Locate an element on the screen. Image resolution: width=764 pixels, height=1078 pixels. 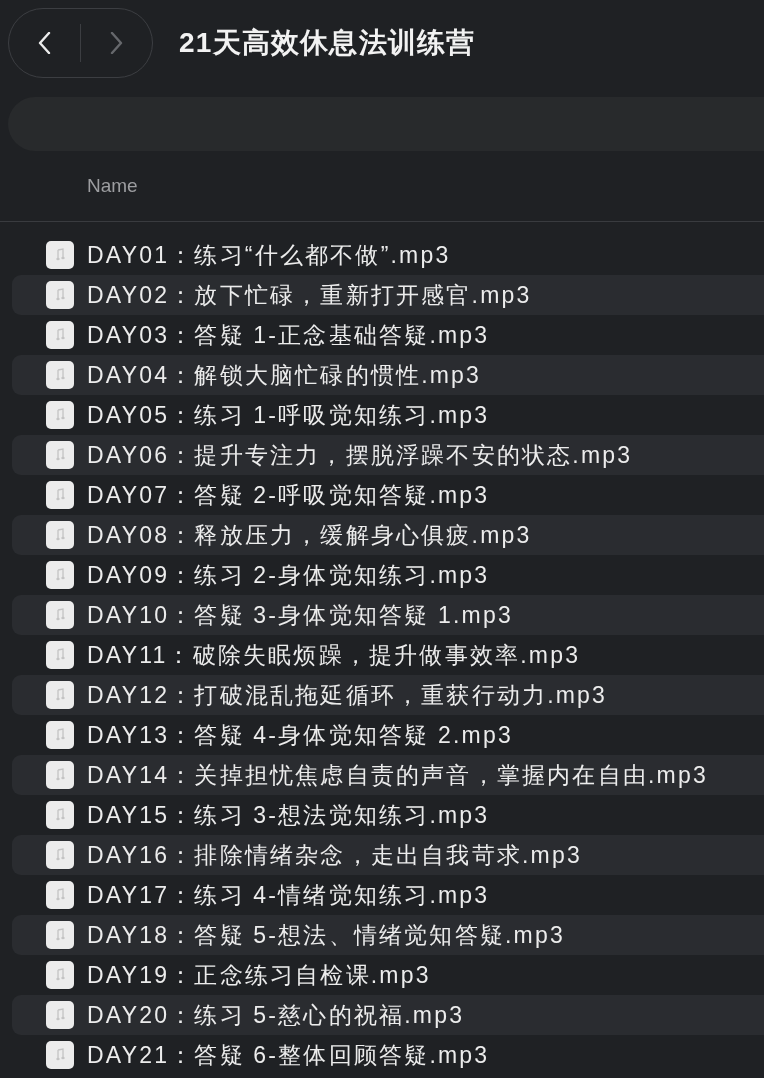
file-name: DAY12：打破混乱拖延循环，重获行动力.mp3 is located at coordinates (347, 695).